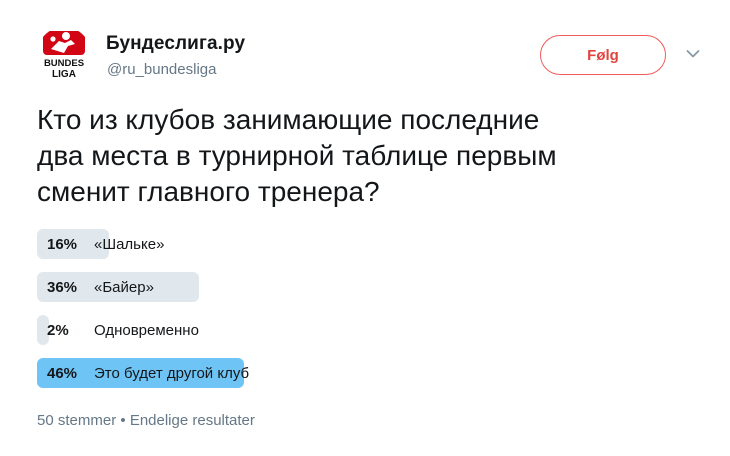  What do you see at coordinates (693, 54) in the screenshot?
I see `chevron-down-icon` at bounding box center [693, 54].